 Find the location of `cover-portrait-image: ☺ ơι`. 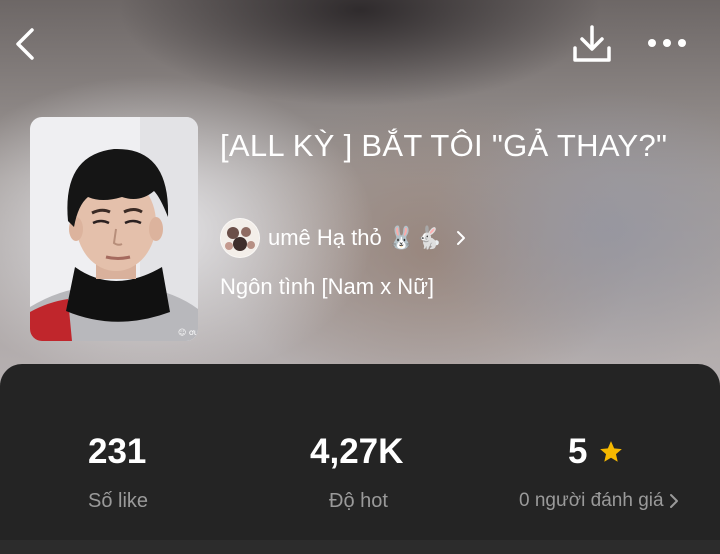

cover-portrait-image: ☺ ơι is located at coordinates (114, 229).